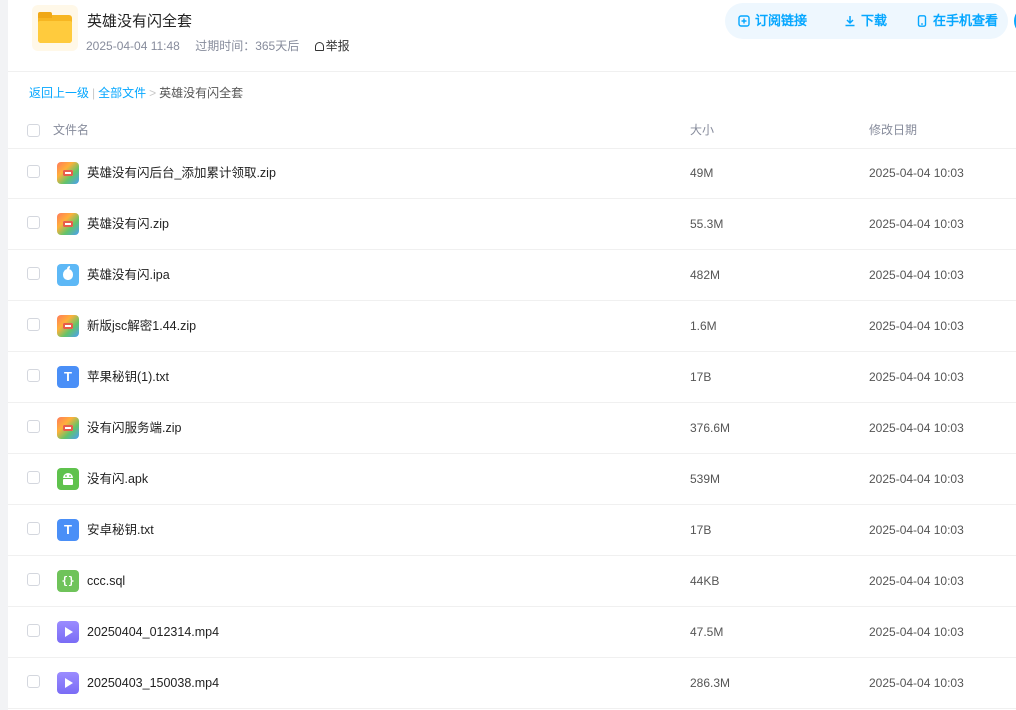  Describe the element at coordinates (181, 173) in the screenshot. I see `file-name: 英雄没有闪后台_添加累计领取.zip` at that location.